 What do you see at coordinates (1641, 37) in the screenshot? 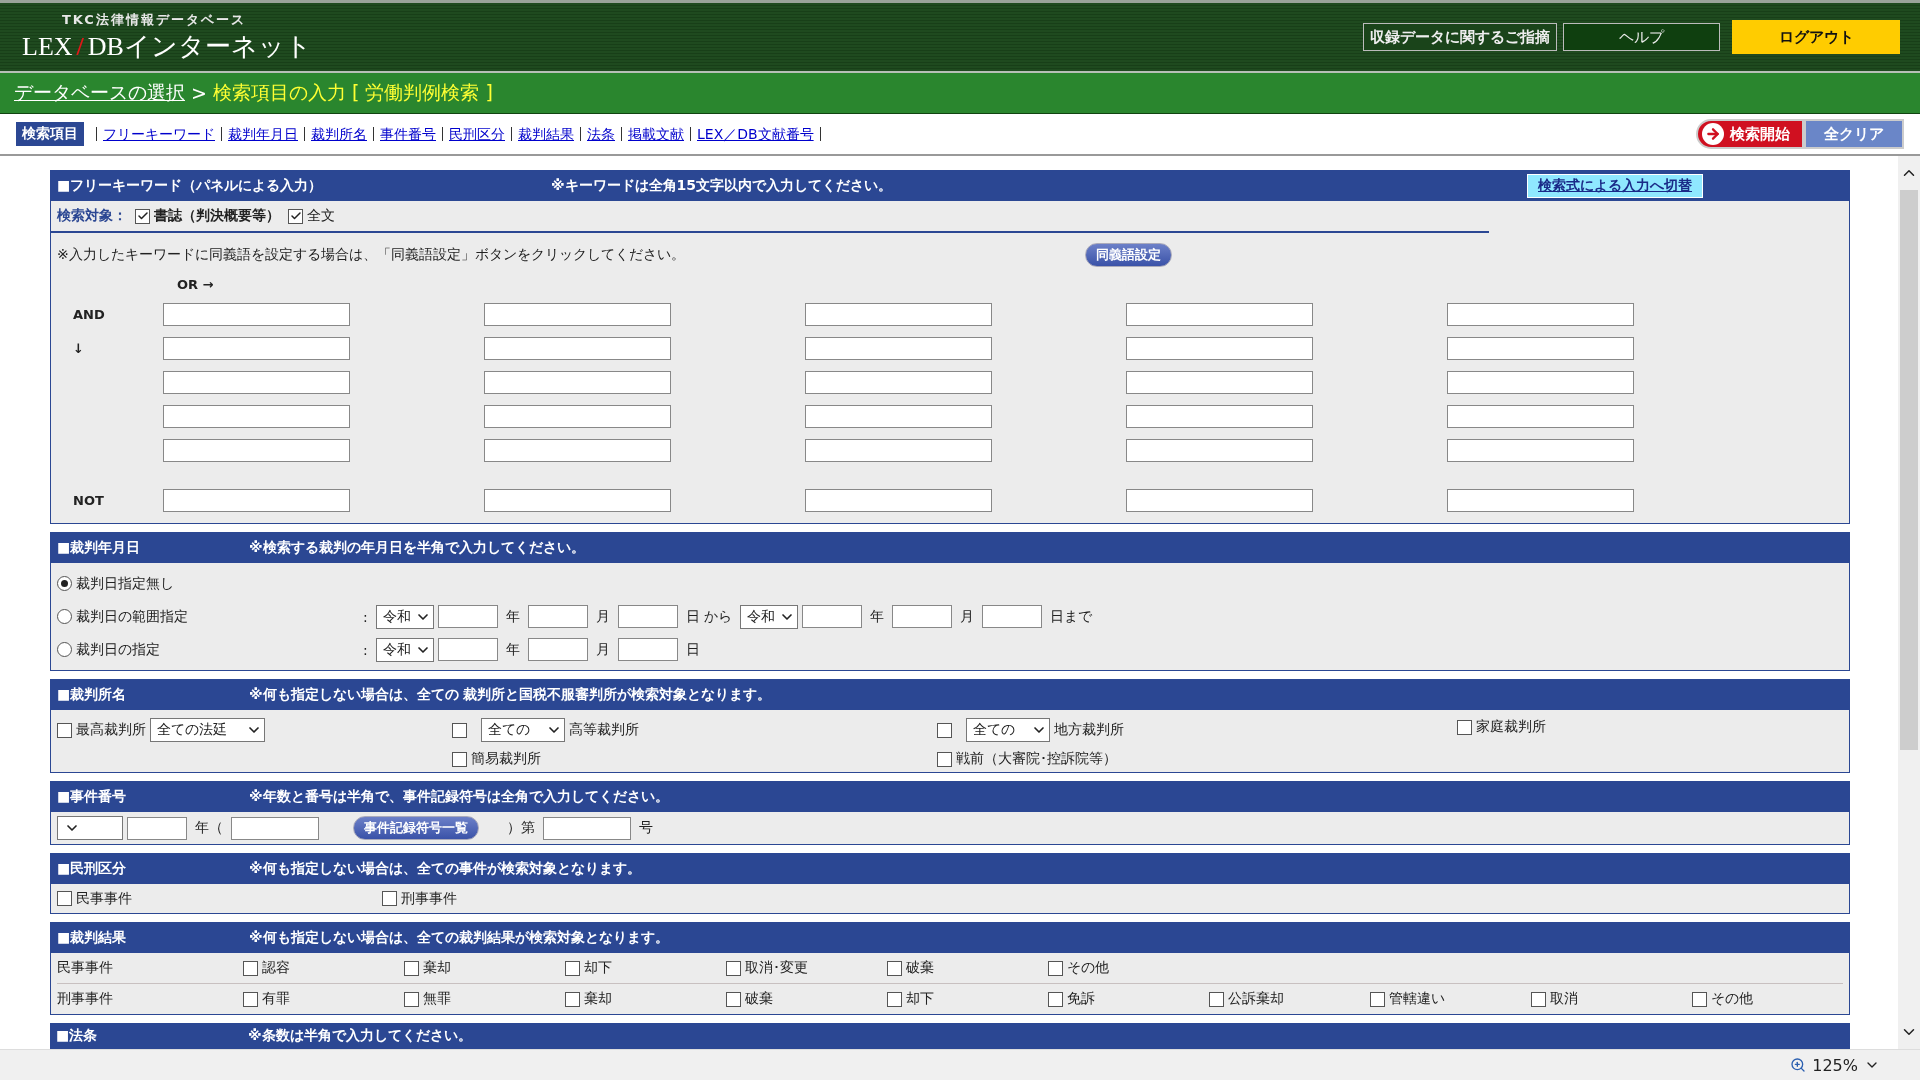
I see `header-button: ヘルプ` at bounding box center [1641, 37].